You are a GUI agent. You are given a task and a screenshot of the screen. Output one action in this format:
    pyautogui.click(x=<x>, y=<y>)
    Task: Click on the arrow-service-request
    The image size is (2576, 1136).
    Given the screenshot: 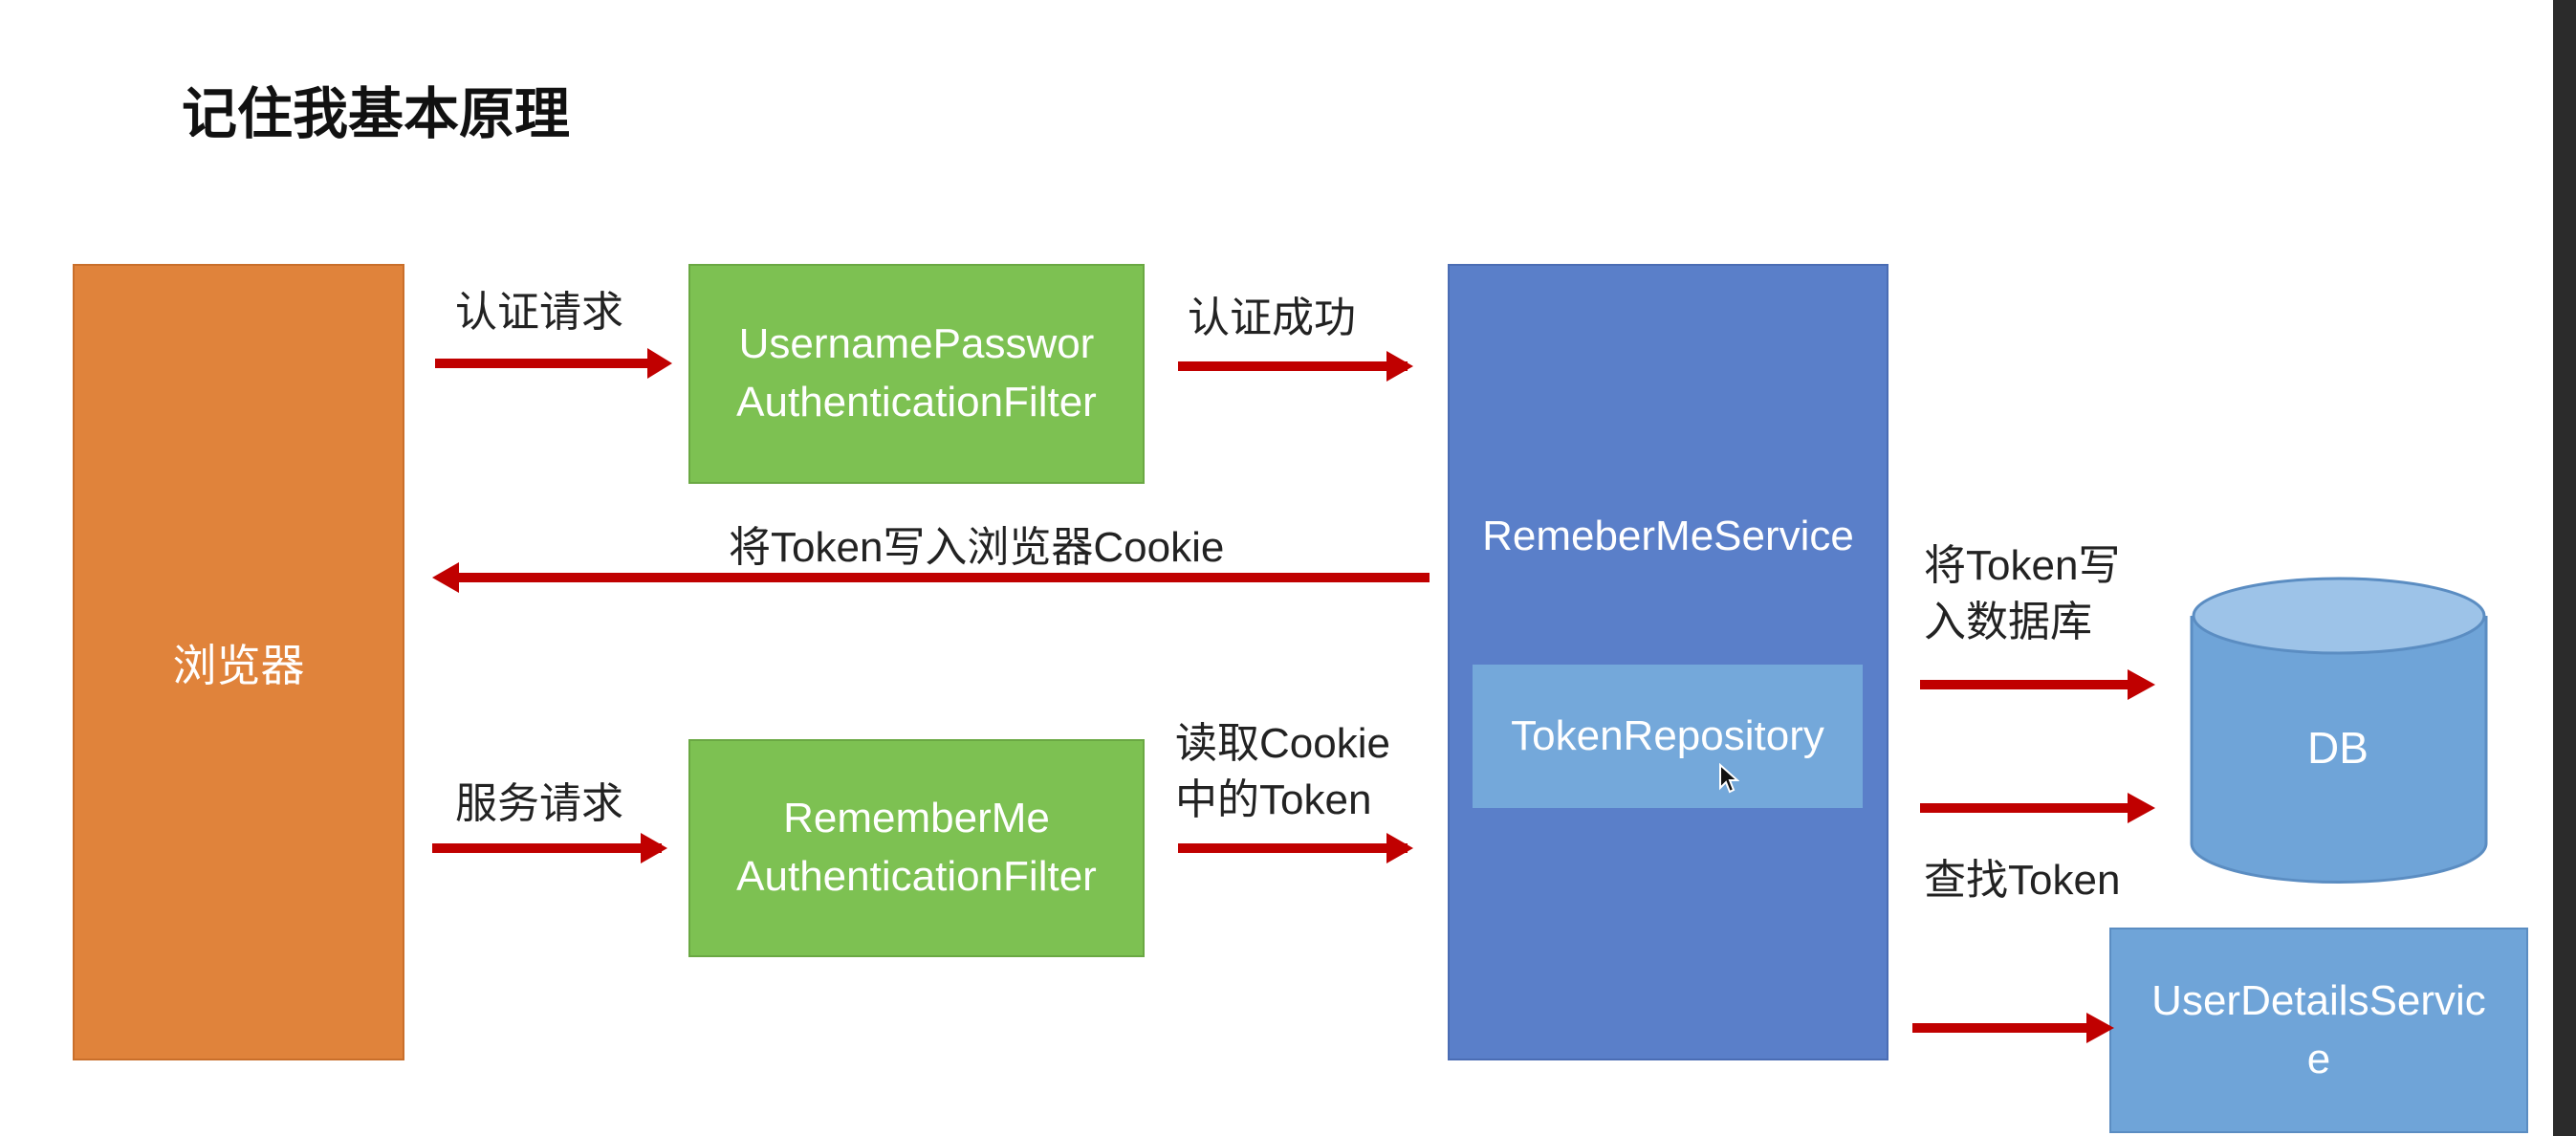 What is the action you would take?
    pyautogui.click(x=549, y=848)
    